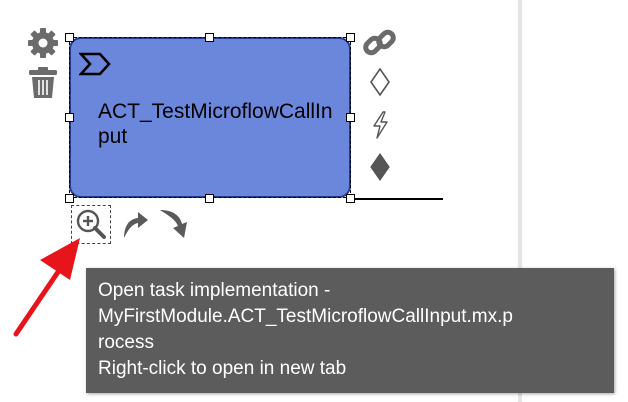  Describe the element at coordinates (222, 368) in the screenshot. I see `tooltip-line-4: Right-click to open in new tab` at that location.